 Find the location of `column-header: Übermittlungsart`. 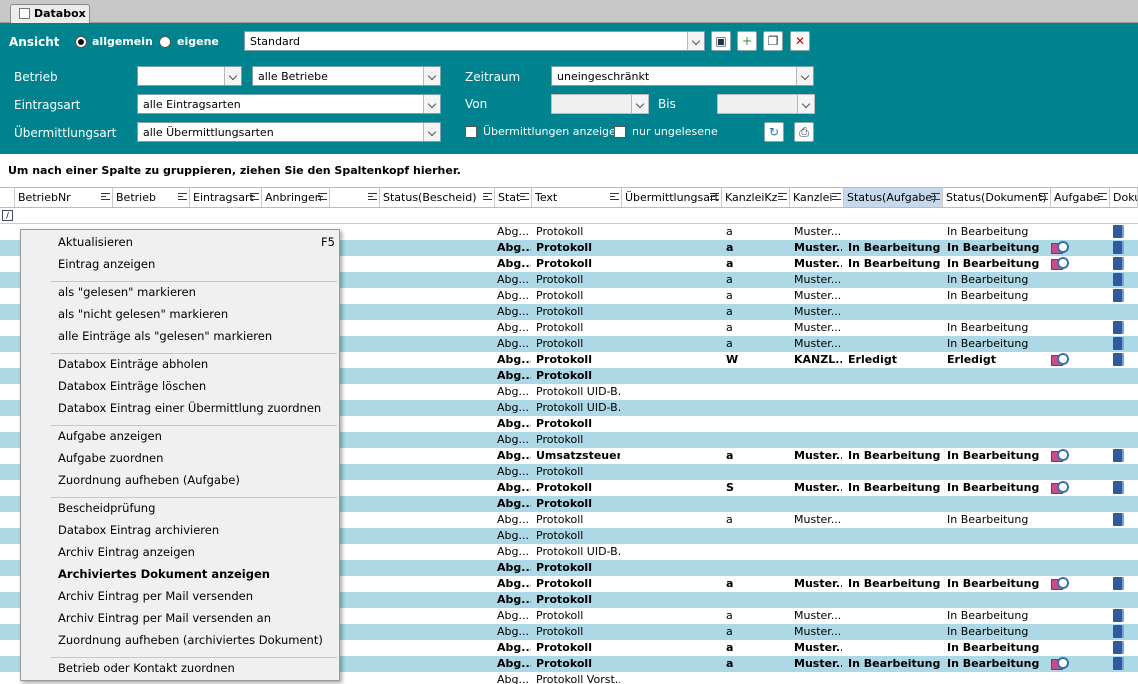

column-header: Übermittlungsart is located at coordinates (672, 197).